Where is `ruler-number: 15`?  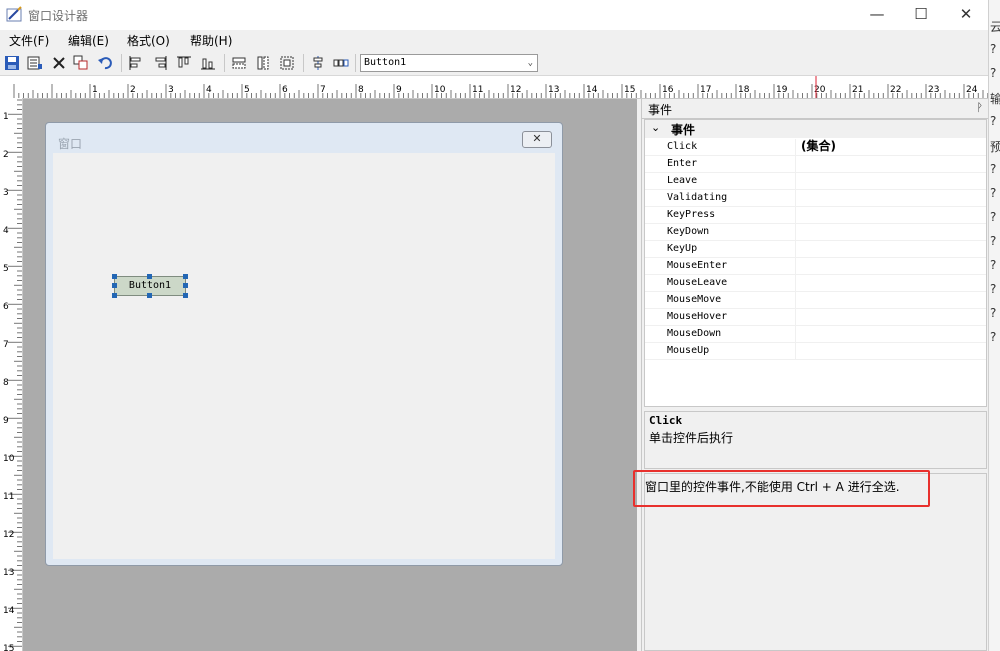
ruler-number: 15 is located at coordinates (629, 90).